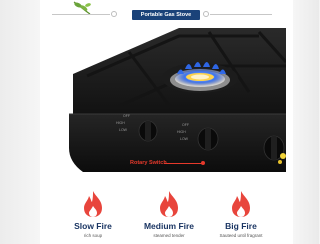  Describe the element at coordinates (20, 122) in the screenshot. I see `page-margin-left` at that location.